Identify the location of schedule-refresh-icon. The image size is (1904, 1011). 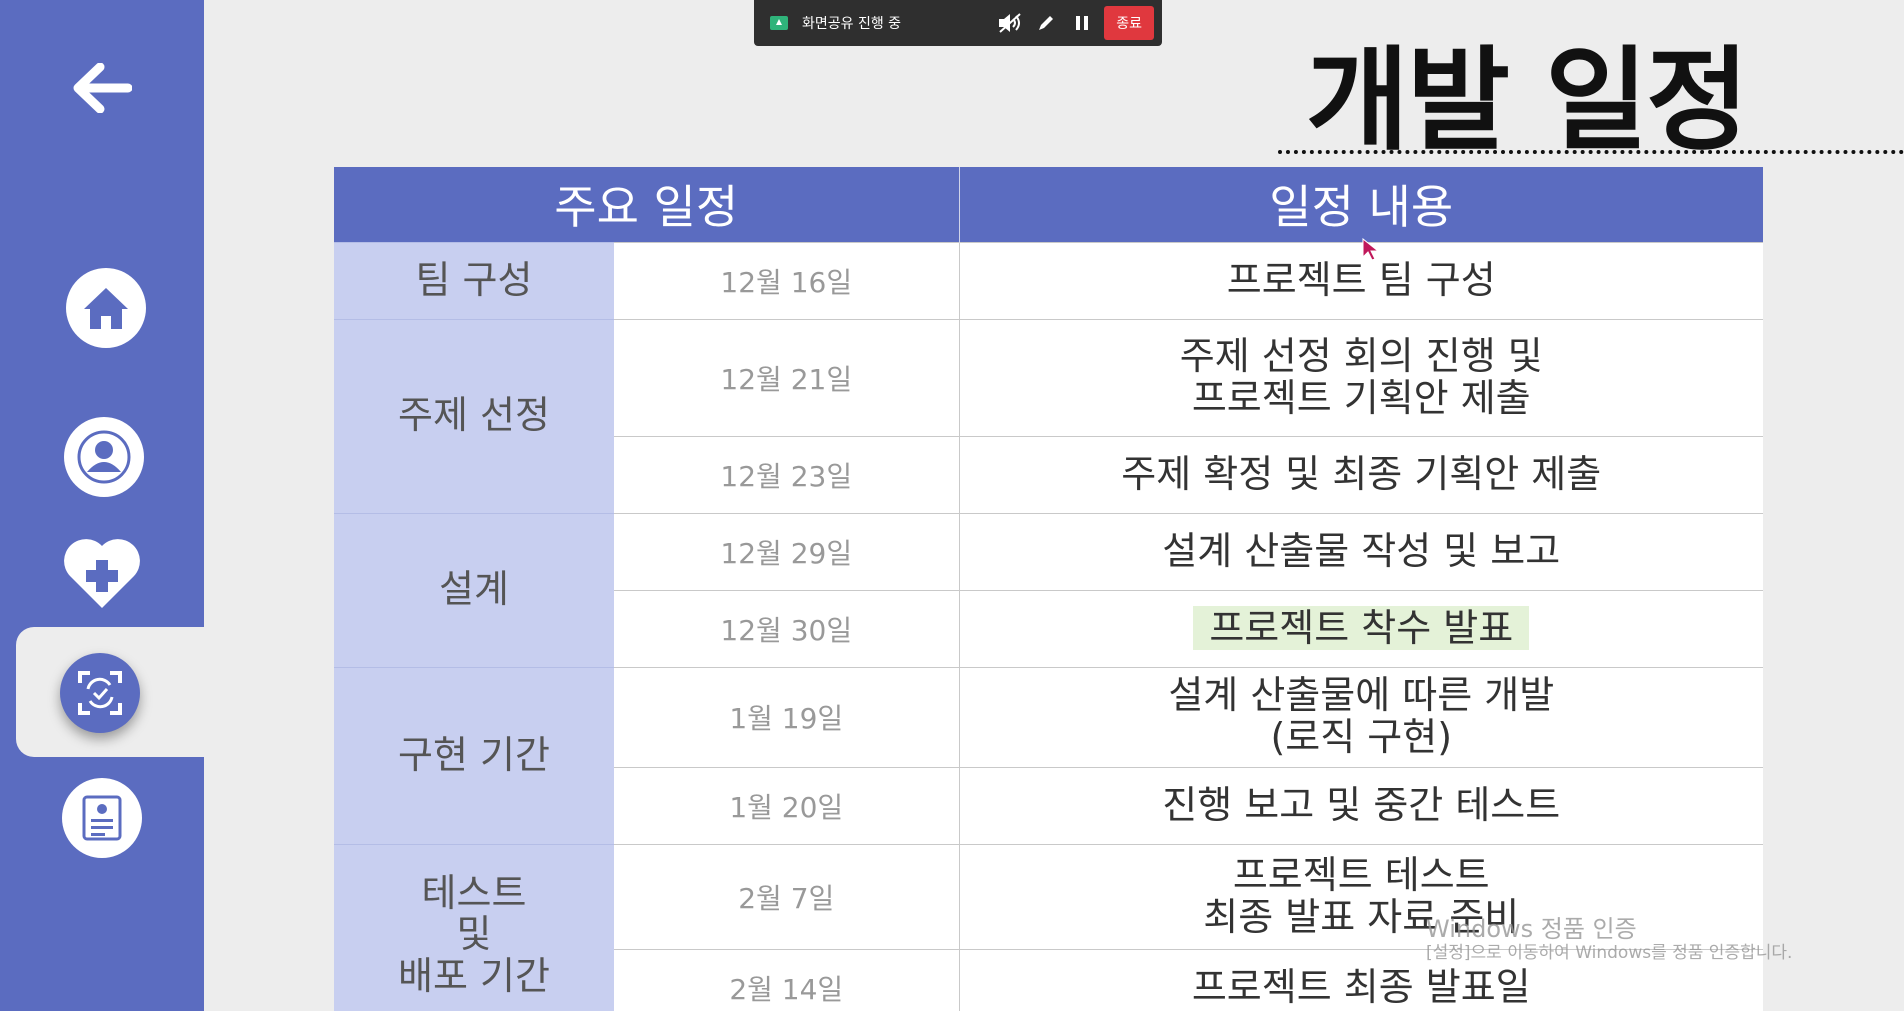
(100, 693).